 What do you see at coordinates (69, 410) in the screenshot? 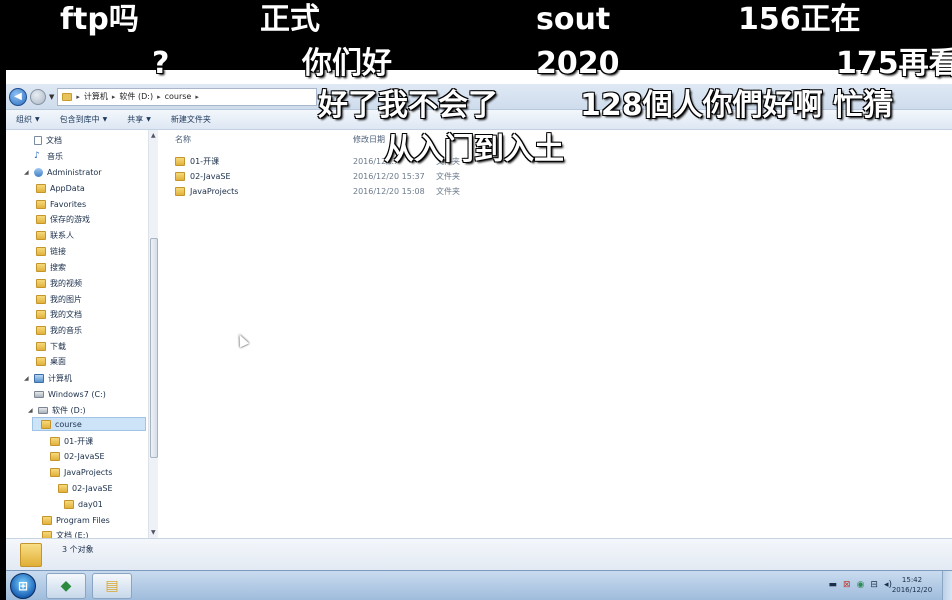
I see `nav-label: 软件 (D:)` at bounding box center [69, 410].